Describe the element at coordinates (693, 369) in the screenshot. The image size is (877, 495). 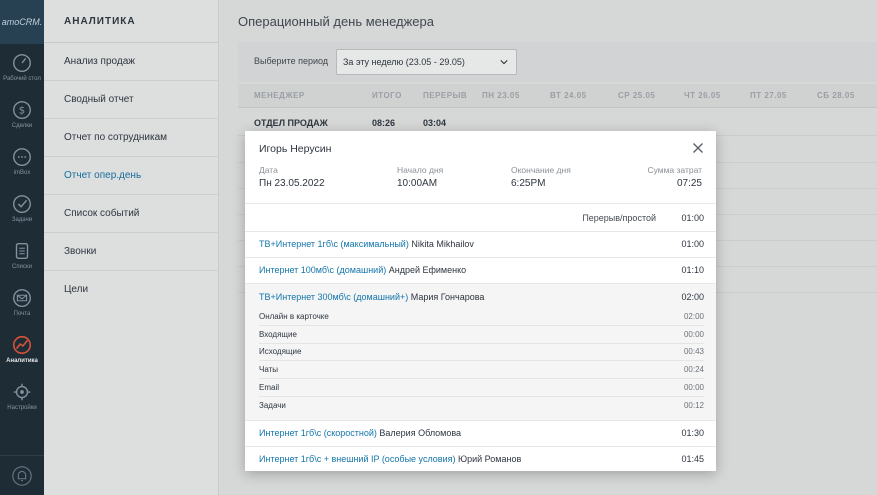
I see `detail-time: 00:24` at that location.